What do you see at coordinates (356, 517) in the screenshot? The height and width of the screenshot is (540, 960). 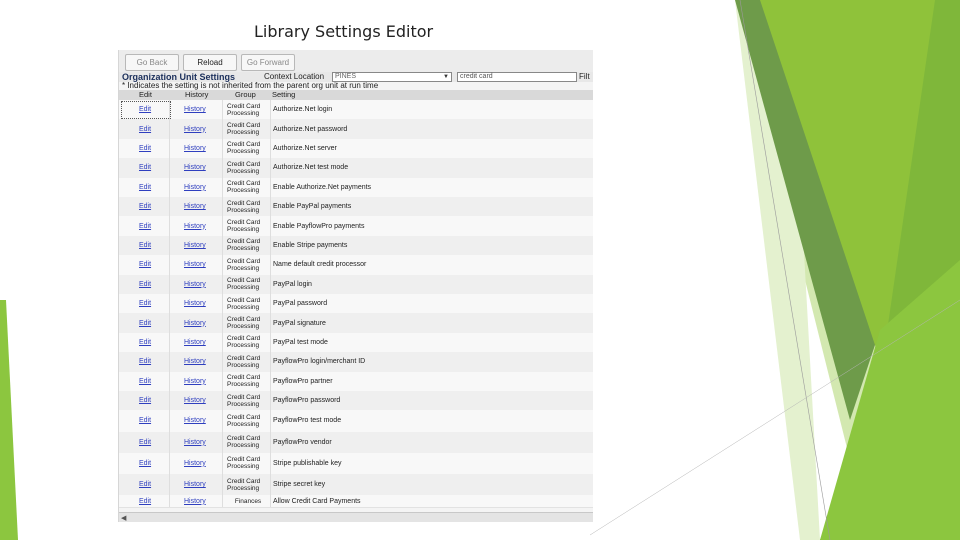 I see `horizontal-scrollbar: ◀` at bounding box center [356, 517].